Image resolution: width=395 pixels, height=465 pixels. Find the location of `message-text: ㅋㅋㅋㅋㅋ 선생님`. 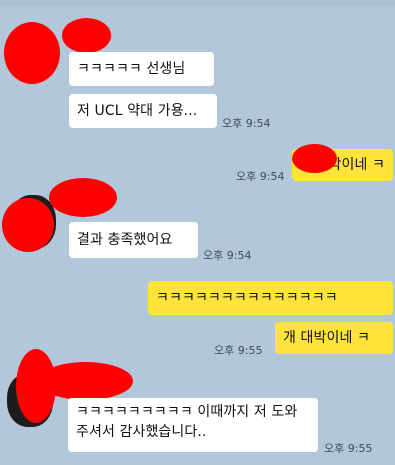

message-text: ㅋㅋㅋㅋㅋ 선생님 is located at coordinates (131, 69).